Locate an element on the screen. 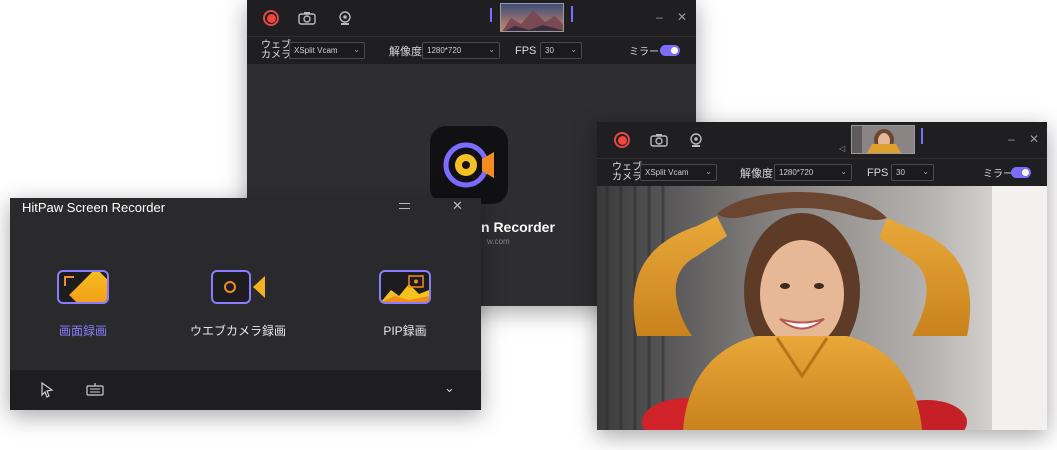 Image resolution: width=1057 pixels, height=450 pixels. keyboard-icon is located at coordinates (95, 389).